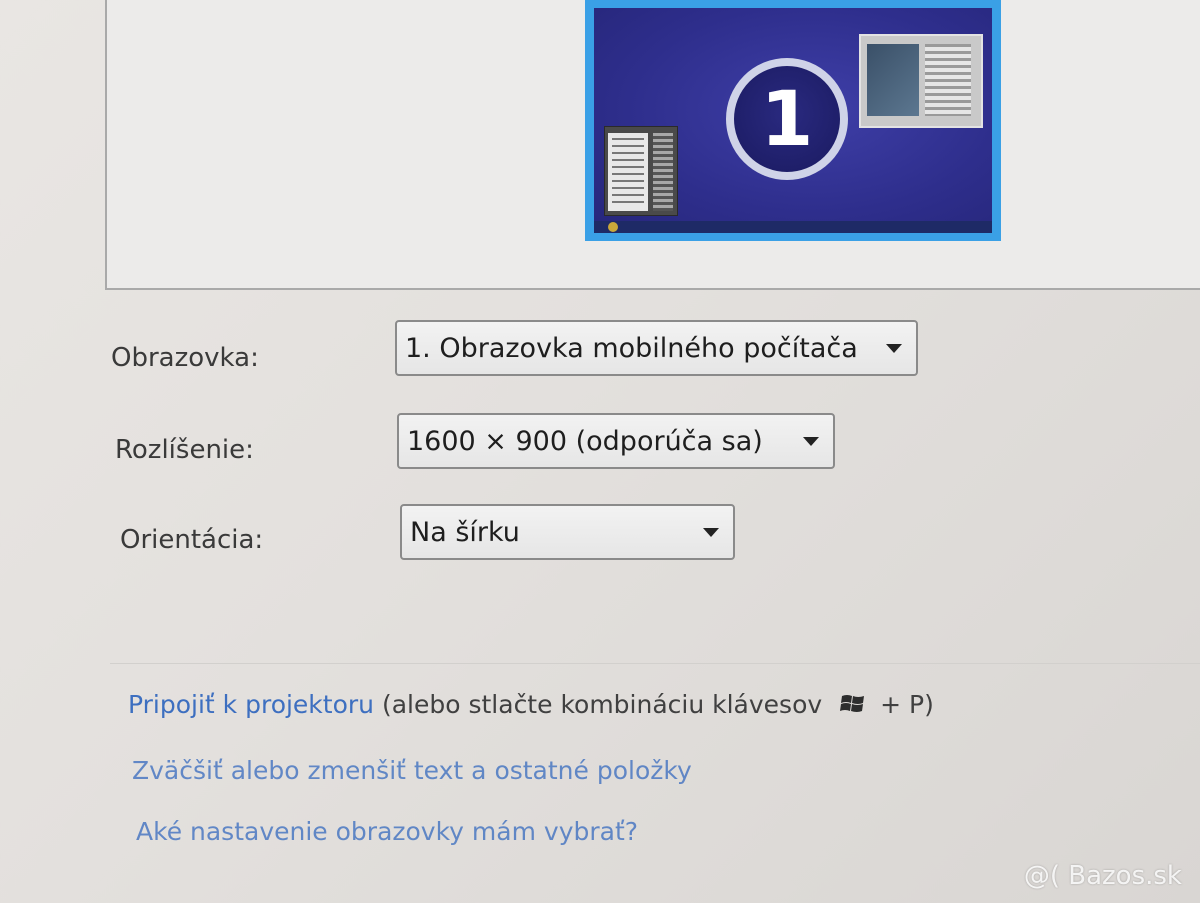  What do you see at coordinates (852, 703) in the screenshot?
I see `windows-logo-icon` at bounding box center [852, 703].